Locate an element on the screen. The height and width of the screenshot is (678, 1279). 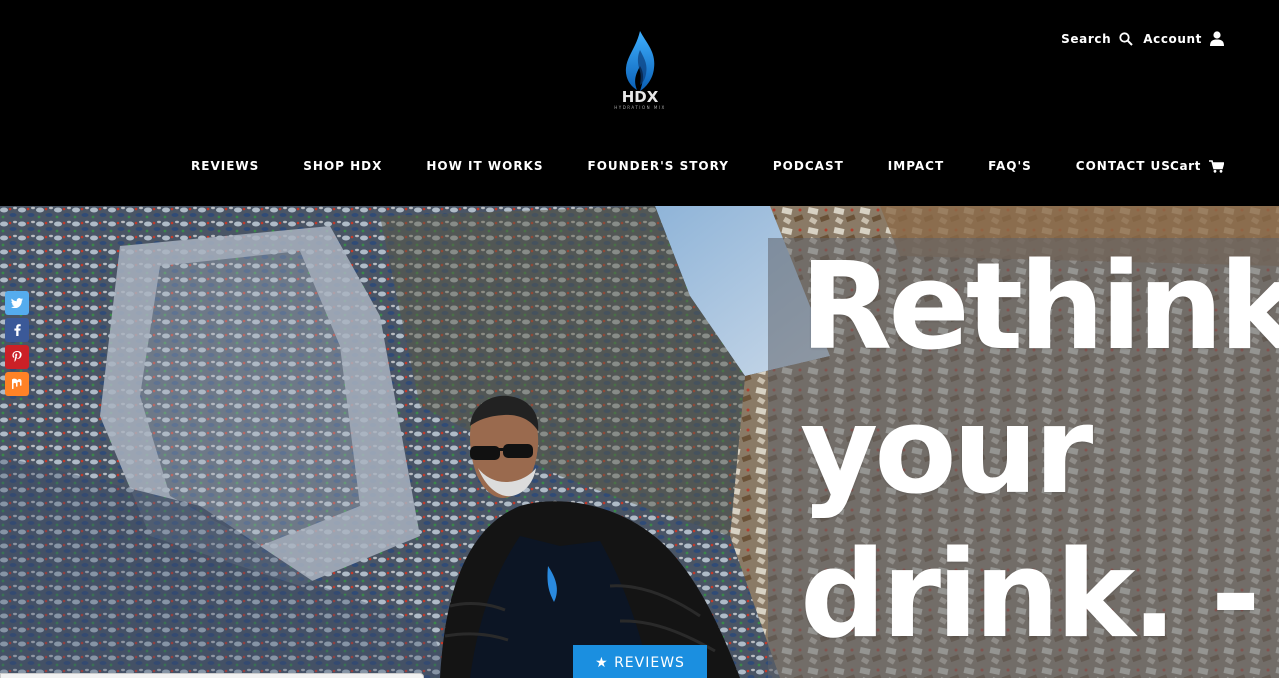
nav-how-it-works: HOW IT WORKS is located at coordinates (484, 166).